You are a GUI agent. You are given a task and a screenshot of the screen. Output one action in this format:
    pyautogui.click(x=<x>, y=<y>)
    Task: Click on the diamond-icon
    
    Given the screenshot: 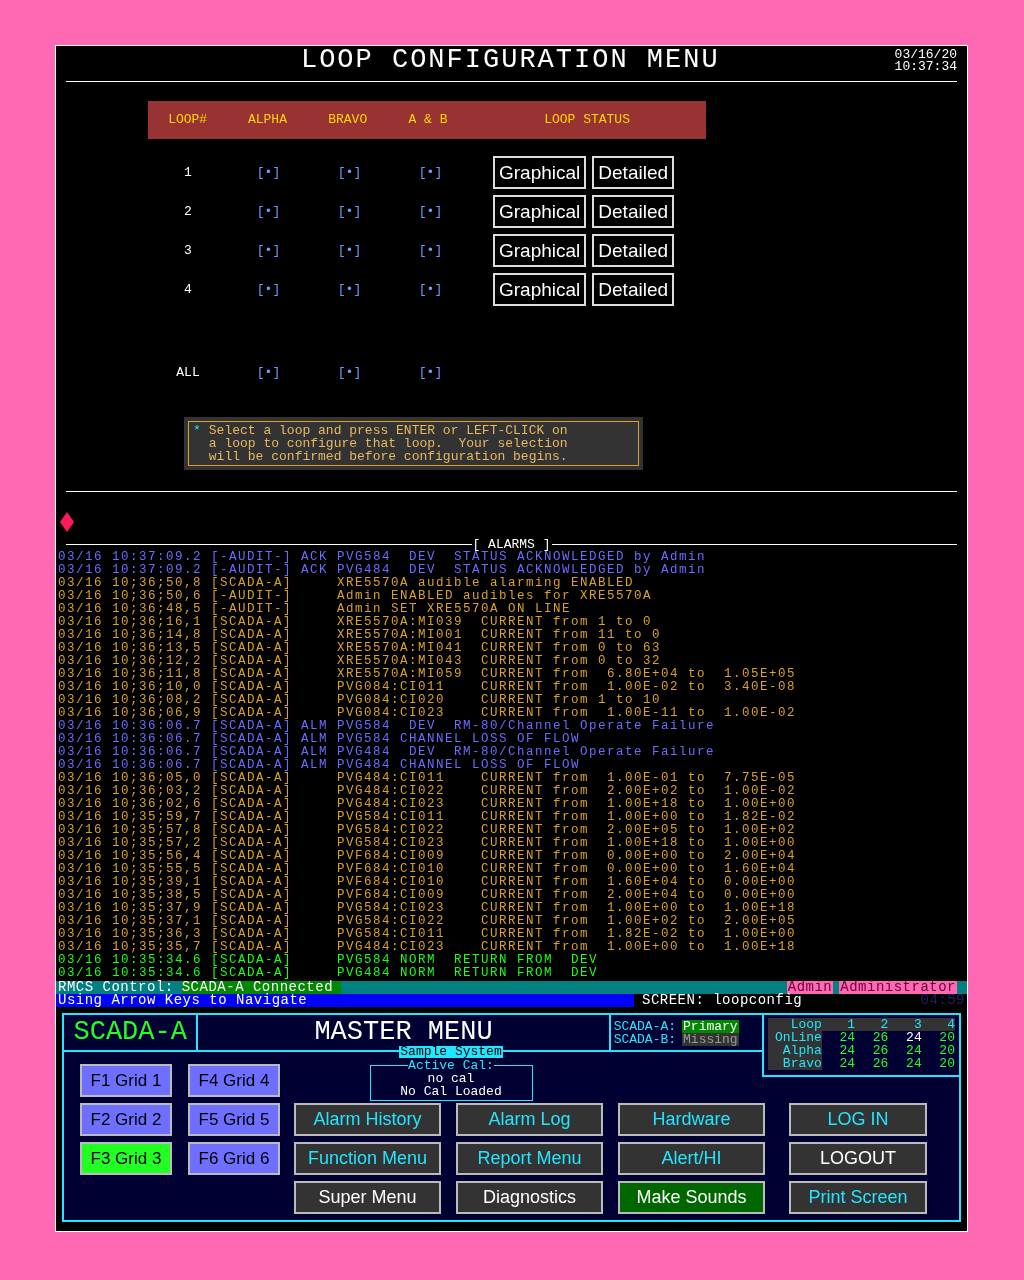 What is the action you would take?
    pyautogui.click(x=67, y=522)
    